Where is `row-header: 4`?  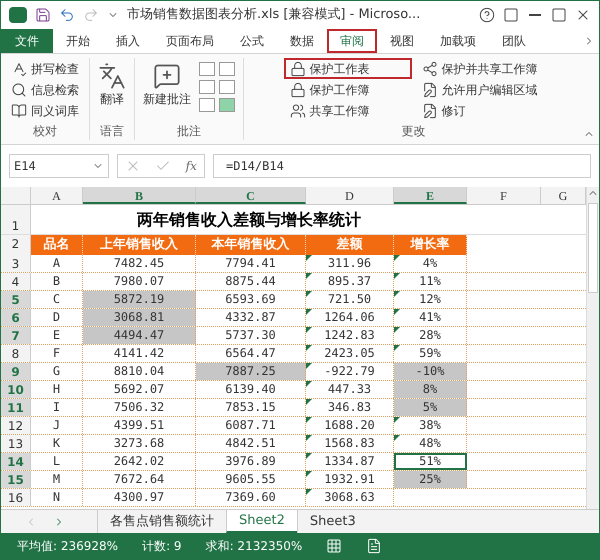 row-header: 4 is located at coordinates (16, 281).